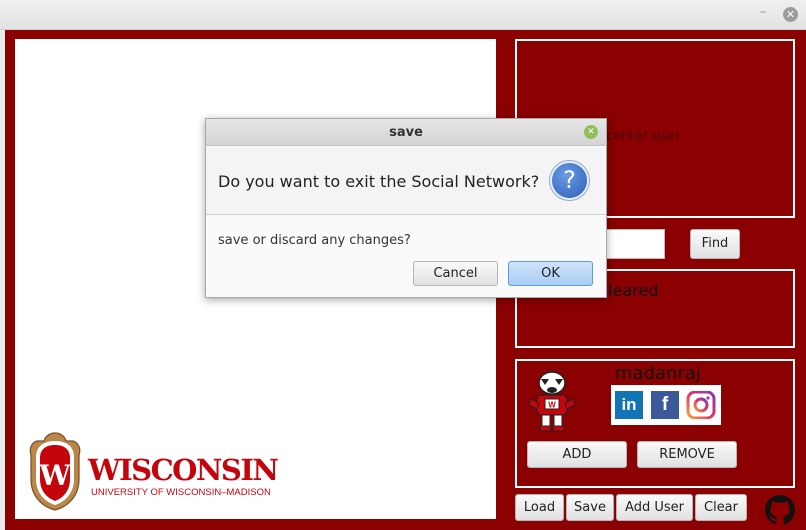 This screenshot has height=530, width=806. What do you see at coordinates (721, 507) in the screenshot?
I see `clear-button: Clear` at bounding box center [721, 507].